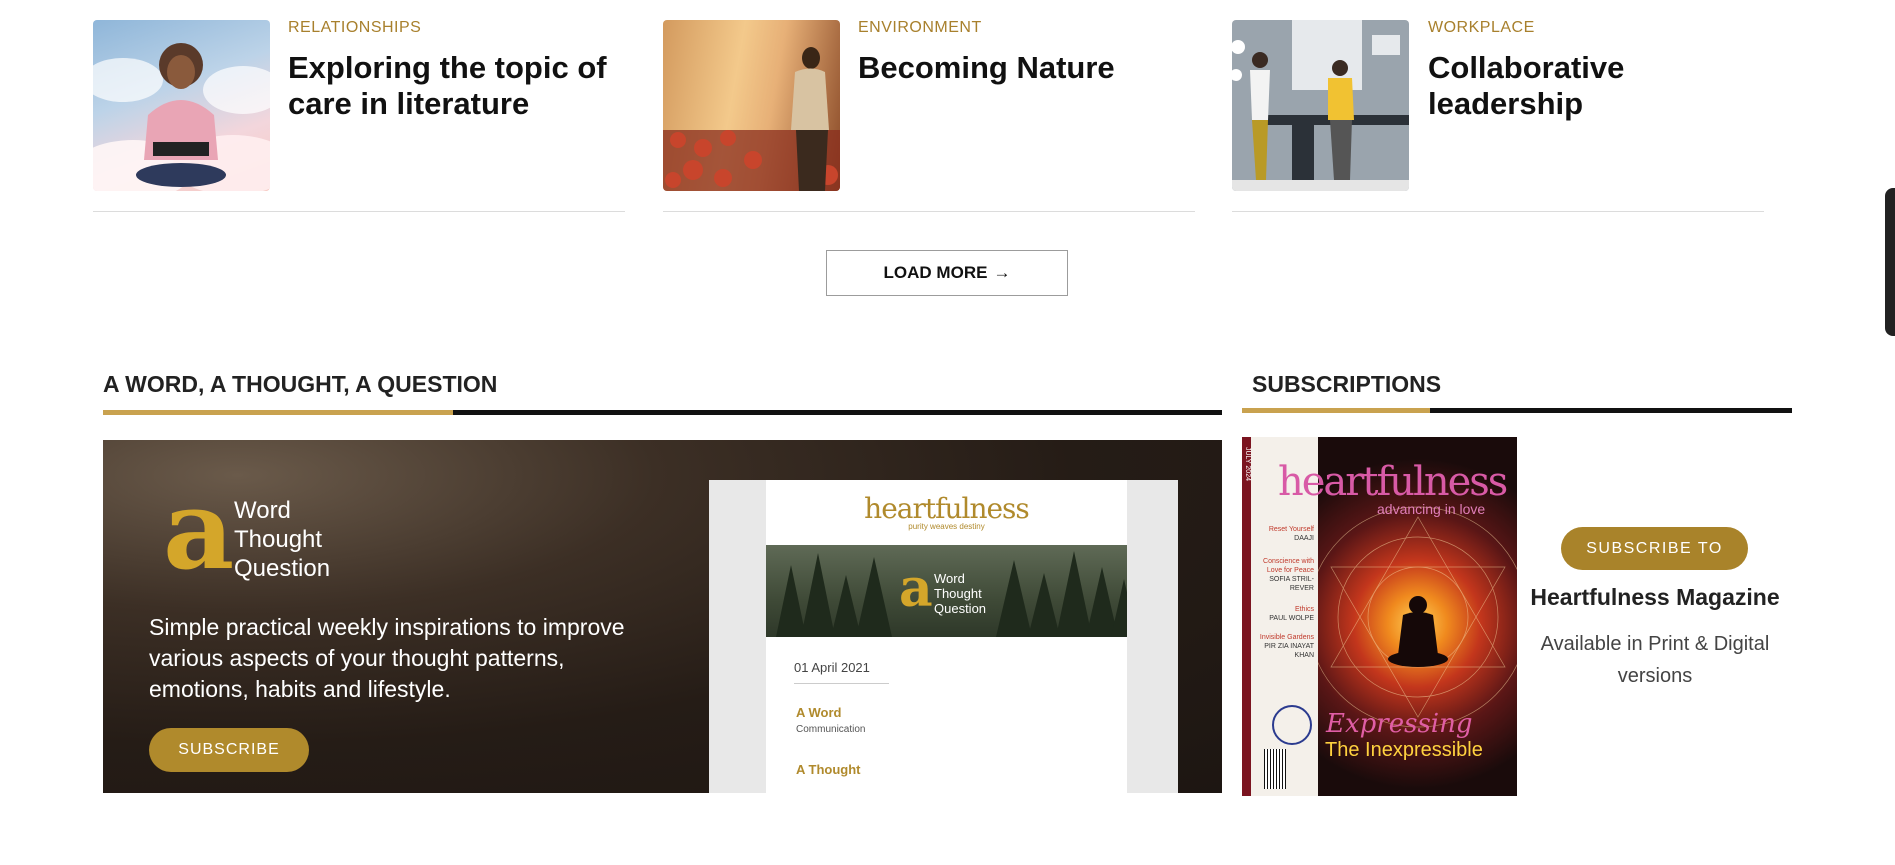  Describe the element at coordinates (1247, 464) in the screenshot. I see `magazine-issue: JULY 2024` at that location.